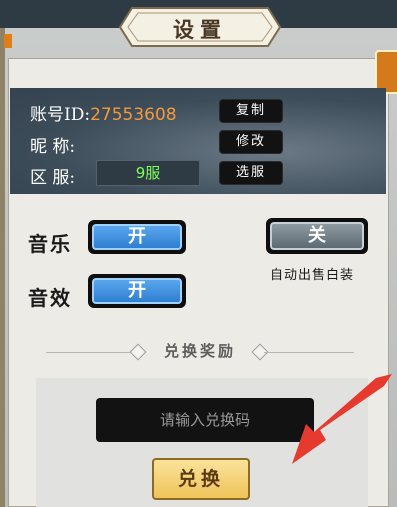 Image resolution: width=397 pixels, height=507 pixels. Describe the element at coordinates (309, 352) in the screenshot. I see `section-divider-right` at that location.